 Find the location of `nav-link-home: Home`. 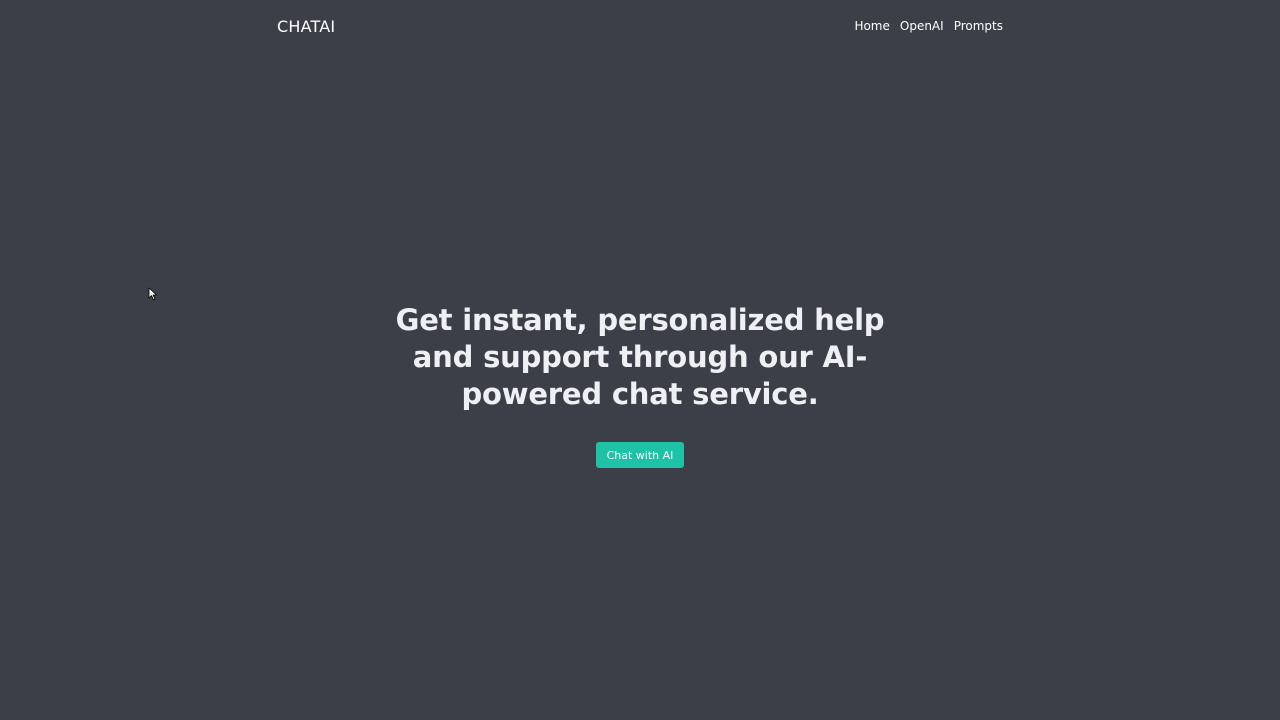

nav-link-home: Home is located at coordinates (871, 26).